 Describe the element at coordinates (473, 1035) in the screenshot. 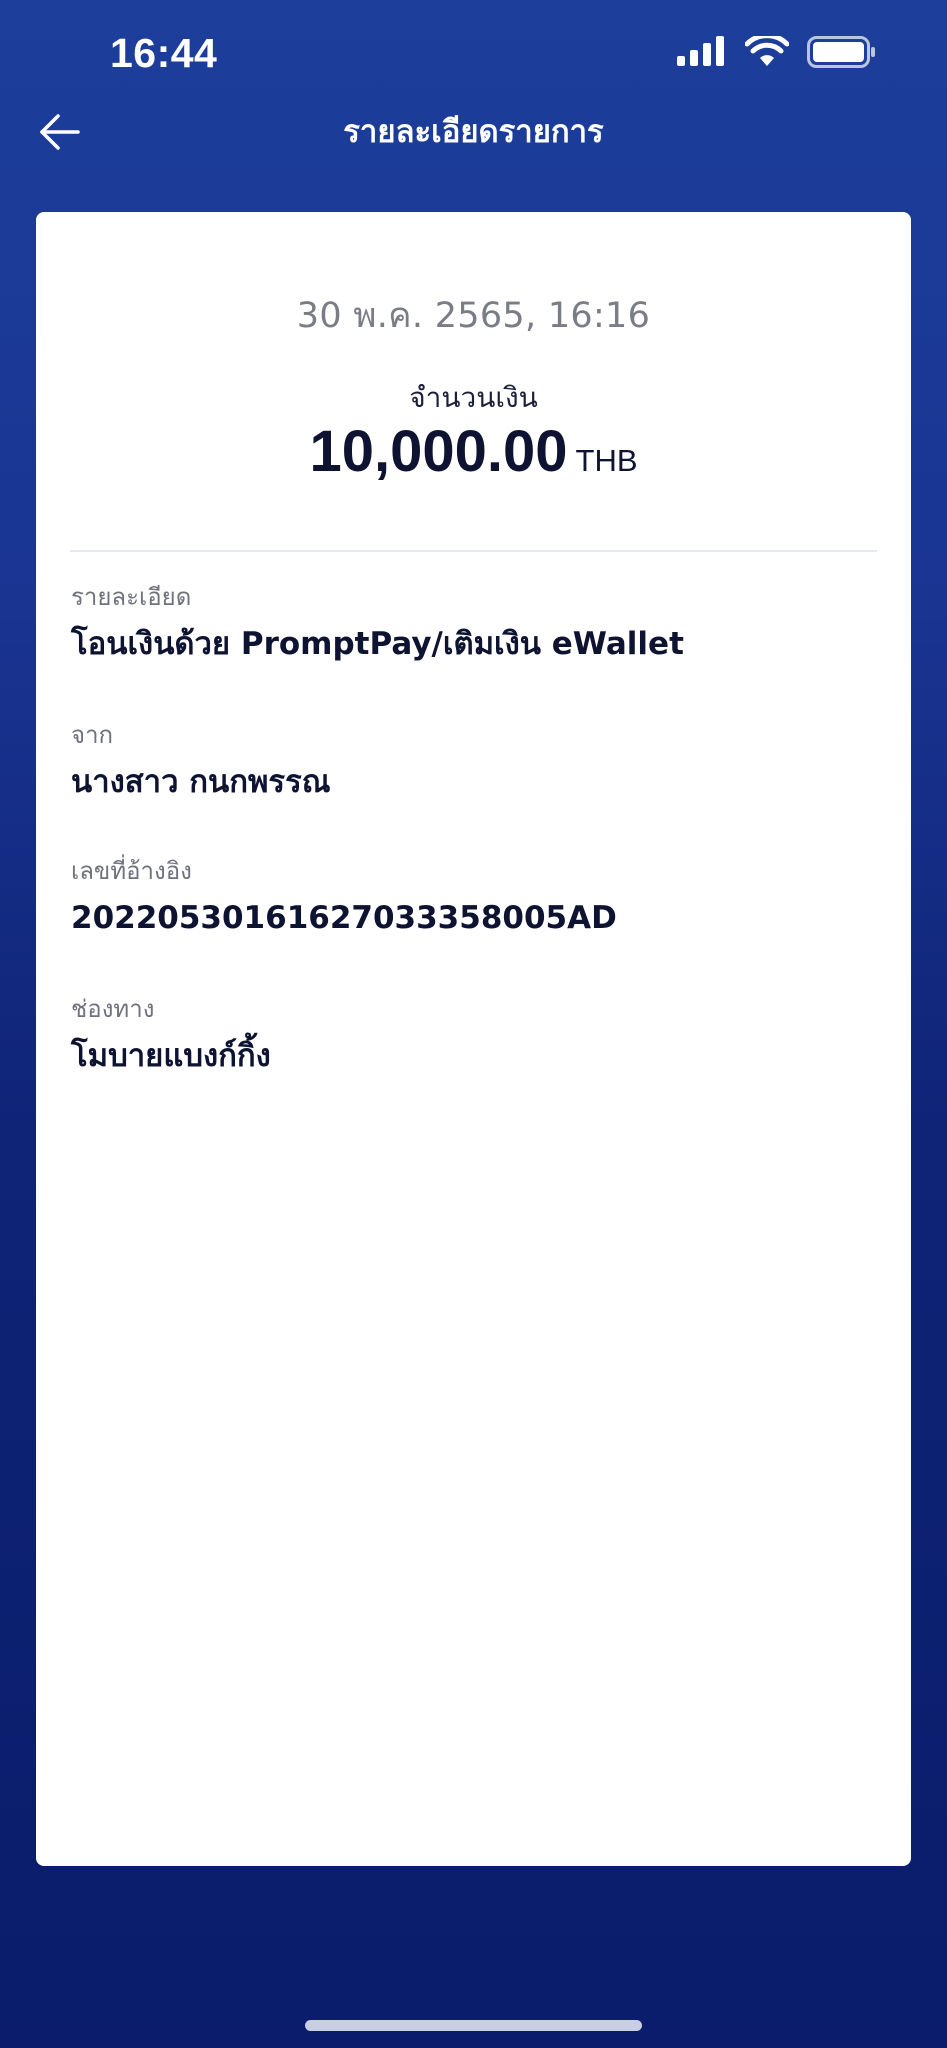

I see `detail-channel: ช่องทาง โมบายแบงก์กิ้ง` at that location.